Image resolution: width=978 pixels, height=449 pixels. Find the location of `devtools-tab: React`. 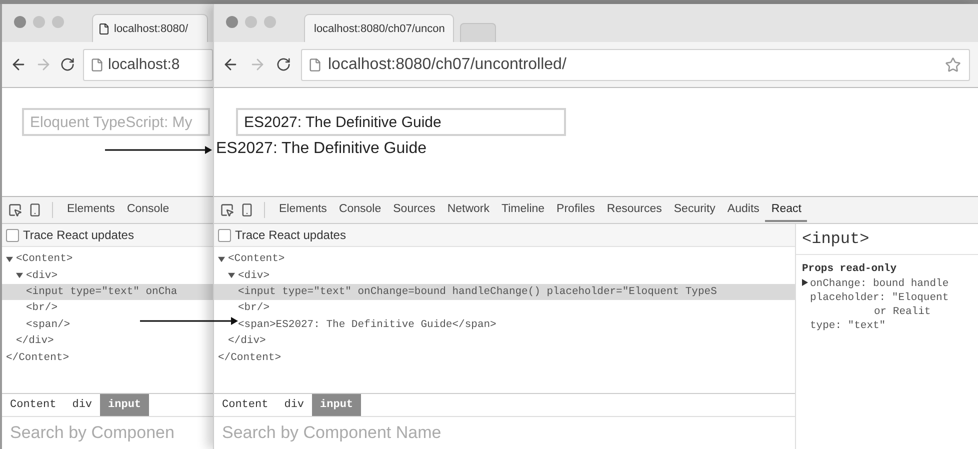

devtools-tab: React is located at coordinates (786, 210).